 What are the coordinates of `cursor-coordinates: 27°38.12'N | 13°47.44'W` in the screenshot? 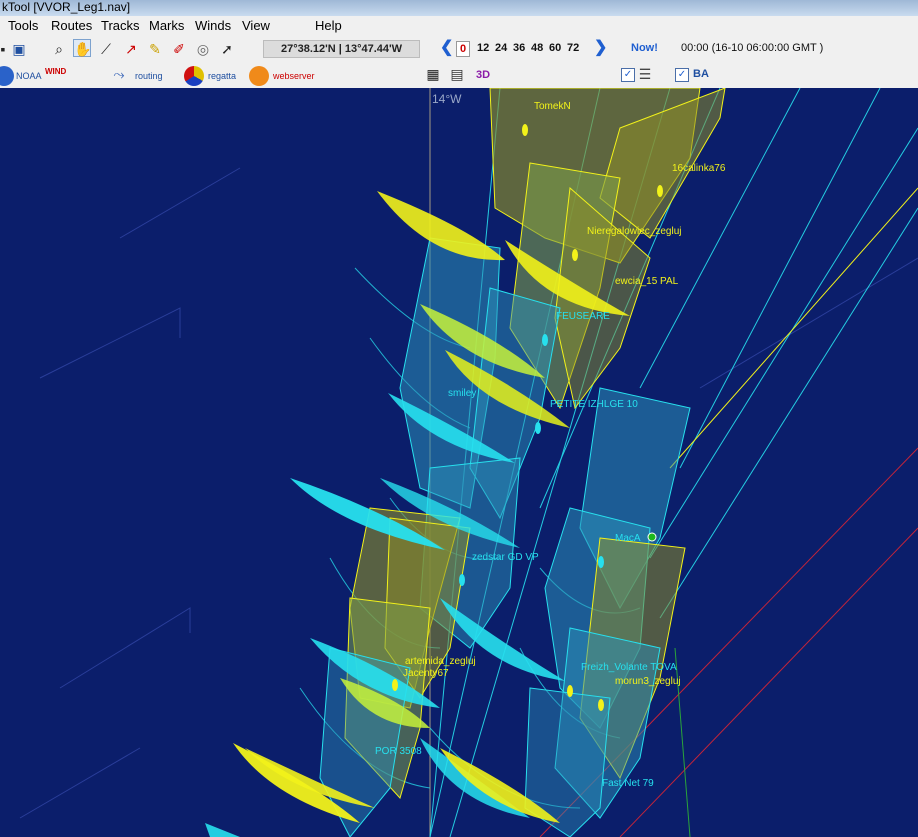 It's located at (341, 49).